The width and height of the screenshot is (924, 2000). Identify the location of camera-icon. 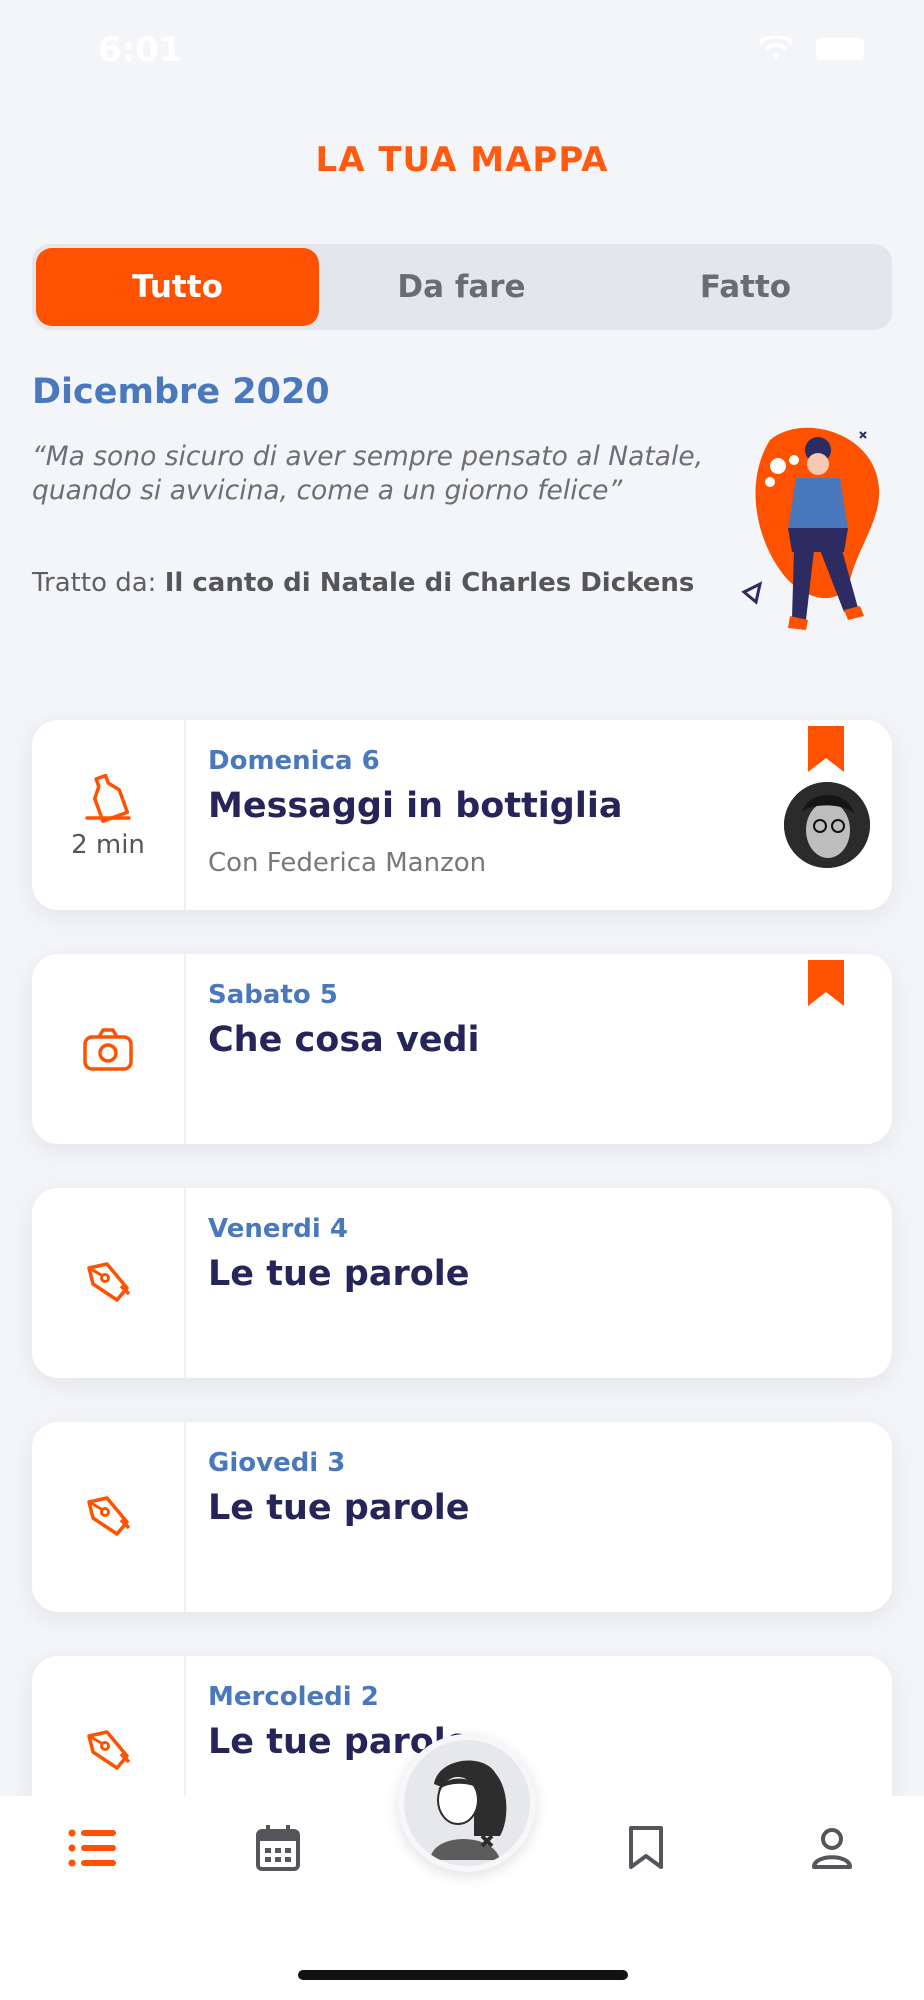
(108, 1049).